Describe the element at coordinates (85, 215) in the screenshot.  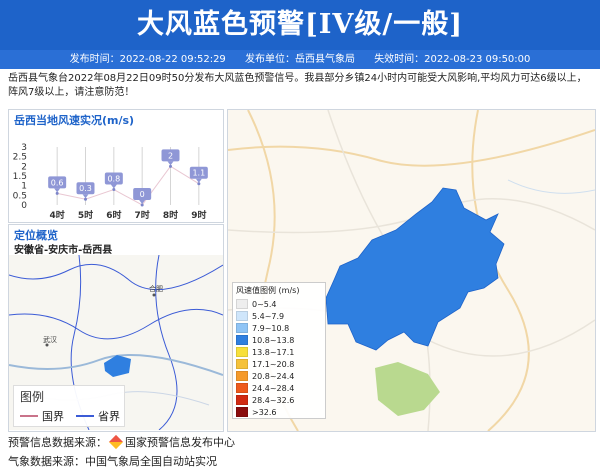
I see `x-tick-label: 5时` at that location.